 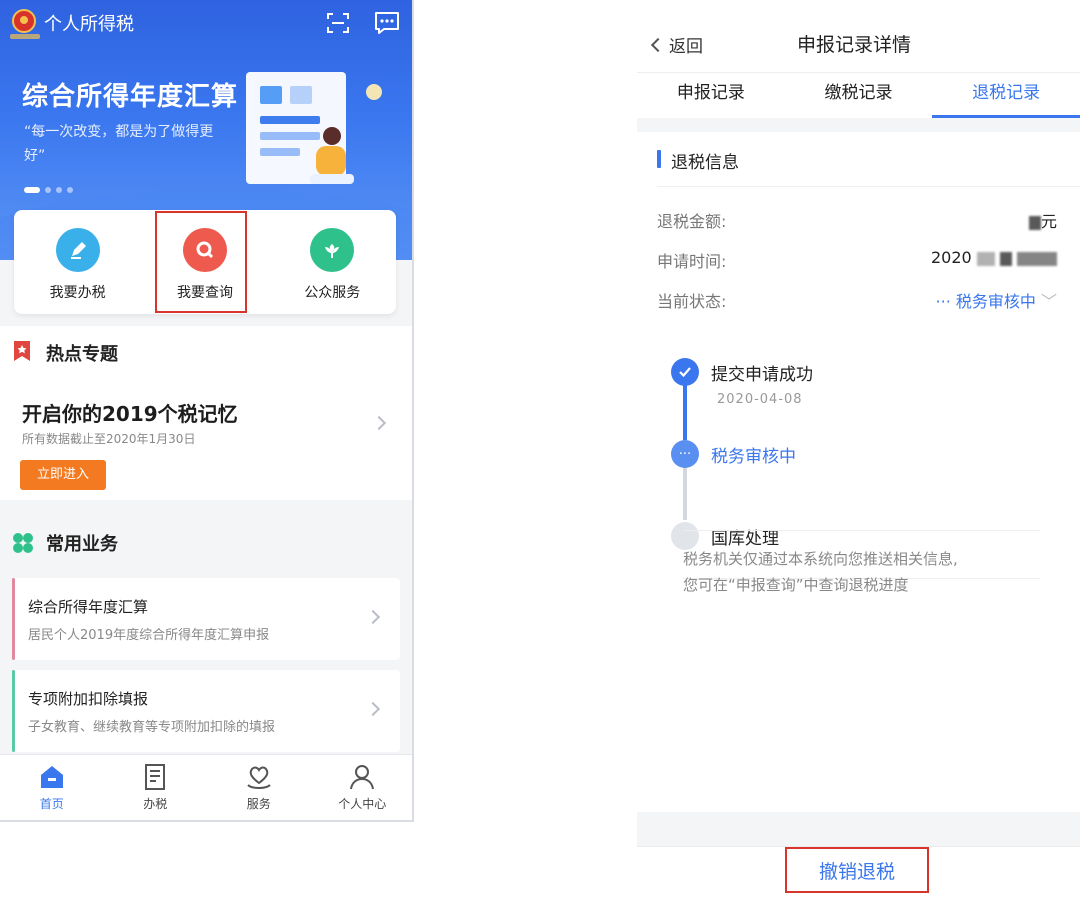 I want to click on business-item-annual-settlement: 综合所得年度汇算 居民个人2019年度综合所得年度汇算申报, so click(x=206, y=619).